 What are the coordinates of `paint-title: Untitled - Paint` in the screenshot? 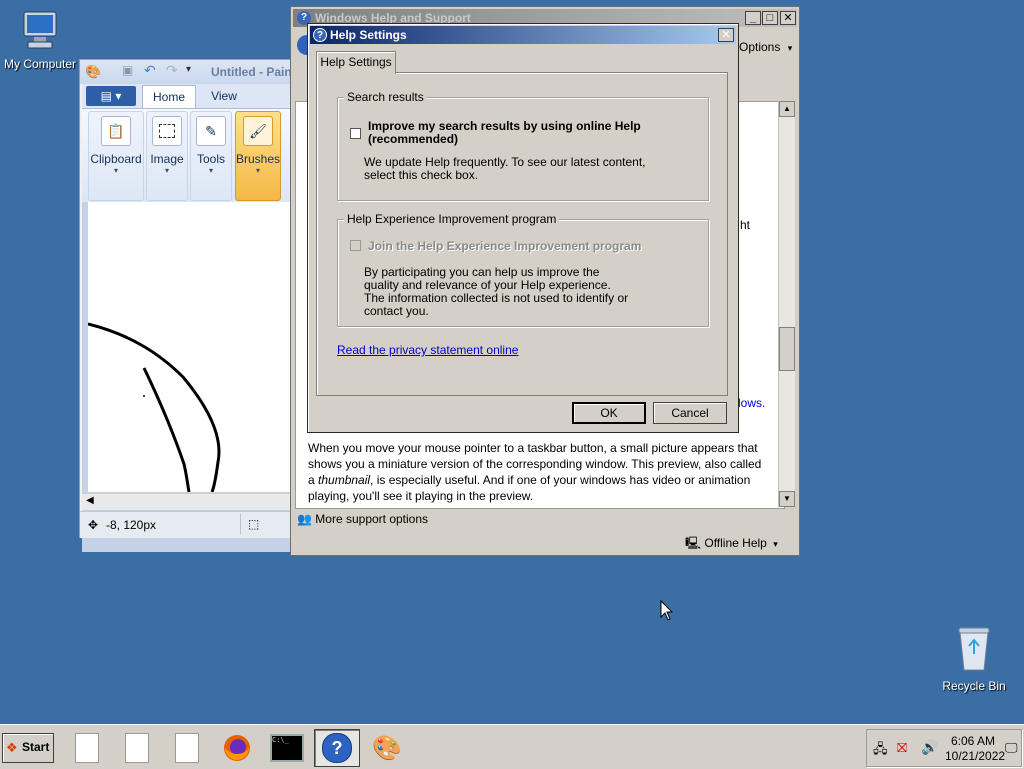 It's located at (251, 72).